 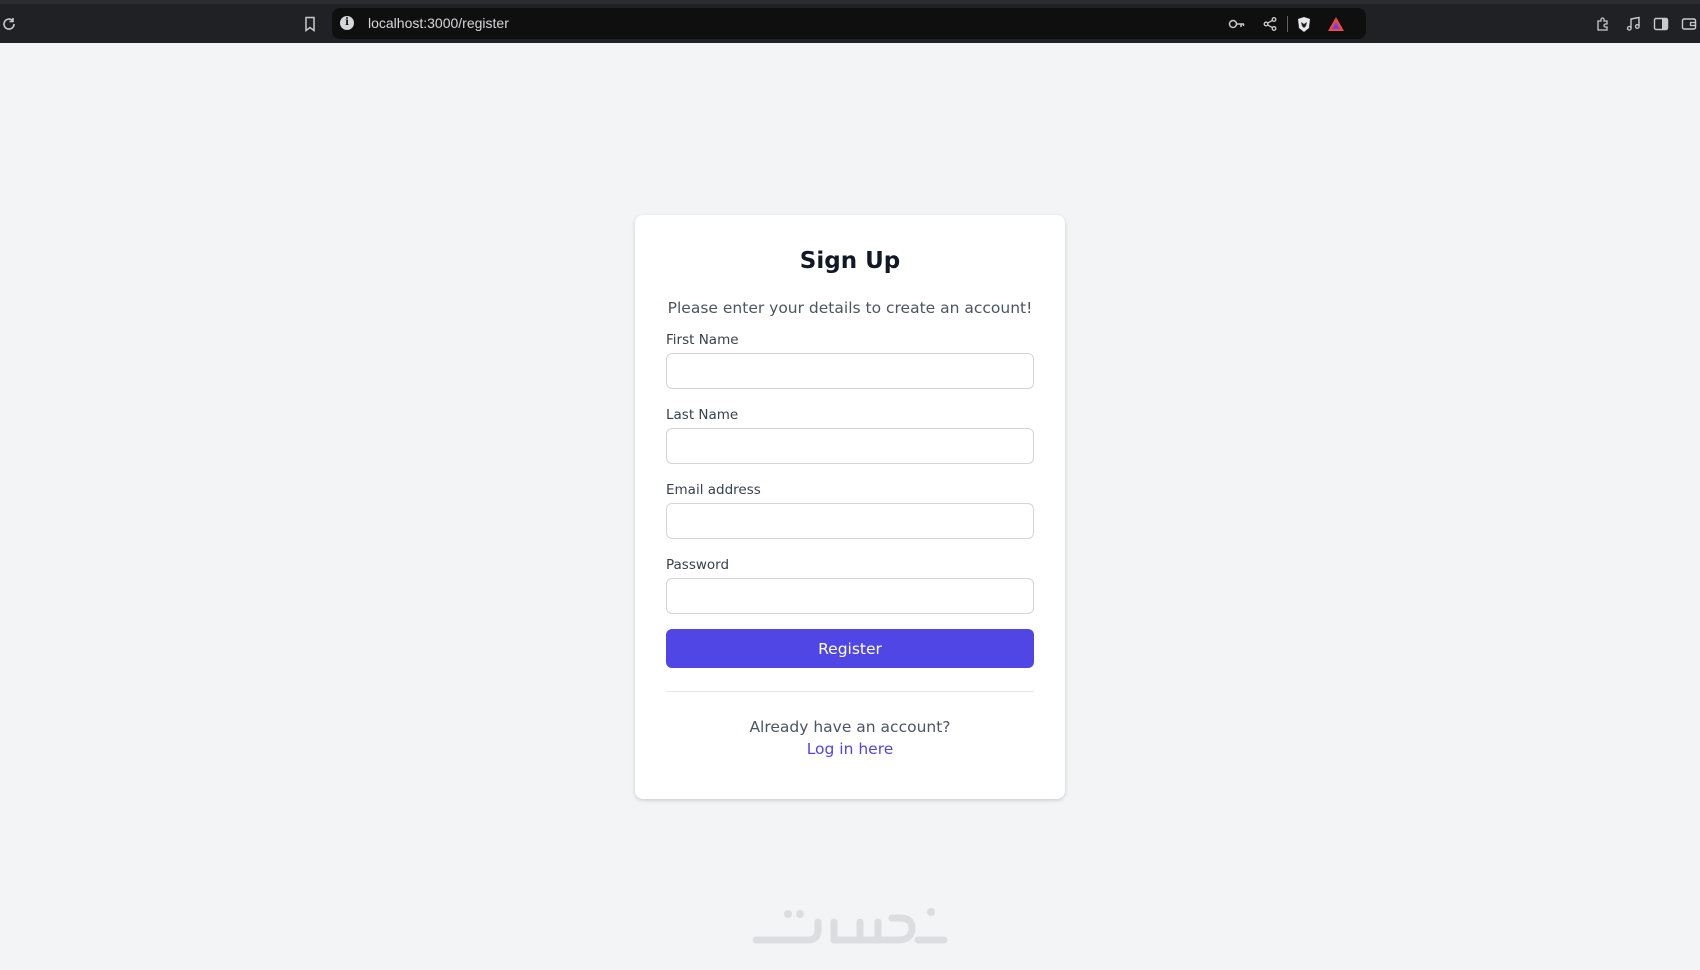 What do you see at coordinates (850, 371) in the screenshot?
I see `first-name-input` at bounding box center [850, 371].